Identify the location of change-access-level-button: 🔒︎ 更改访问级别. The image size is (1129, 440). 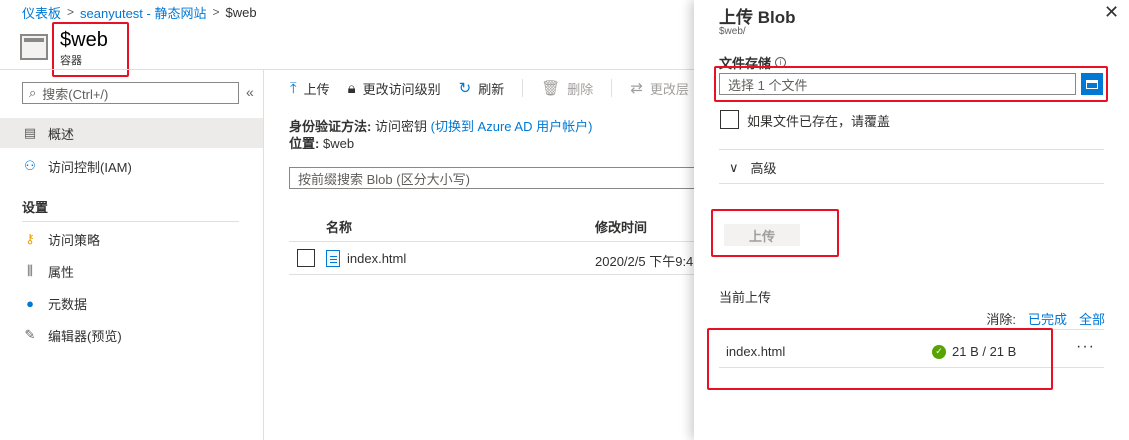
(394, 88).